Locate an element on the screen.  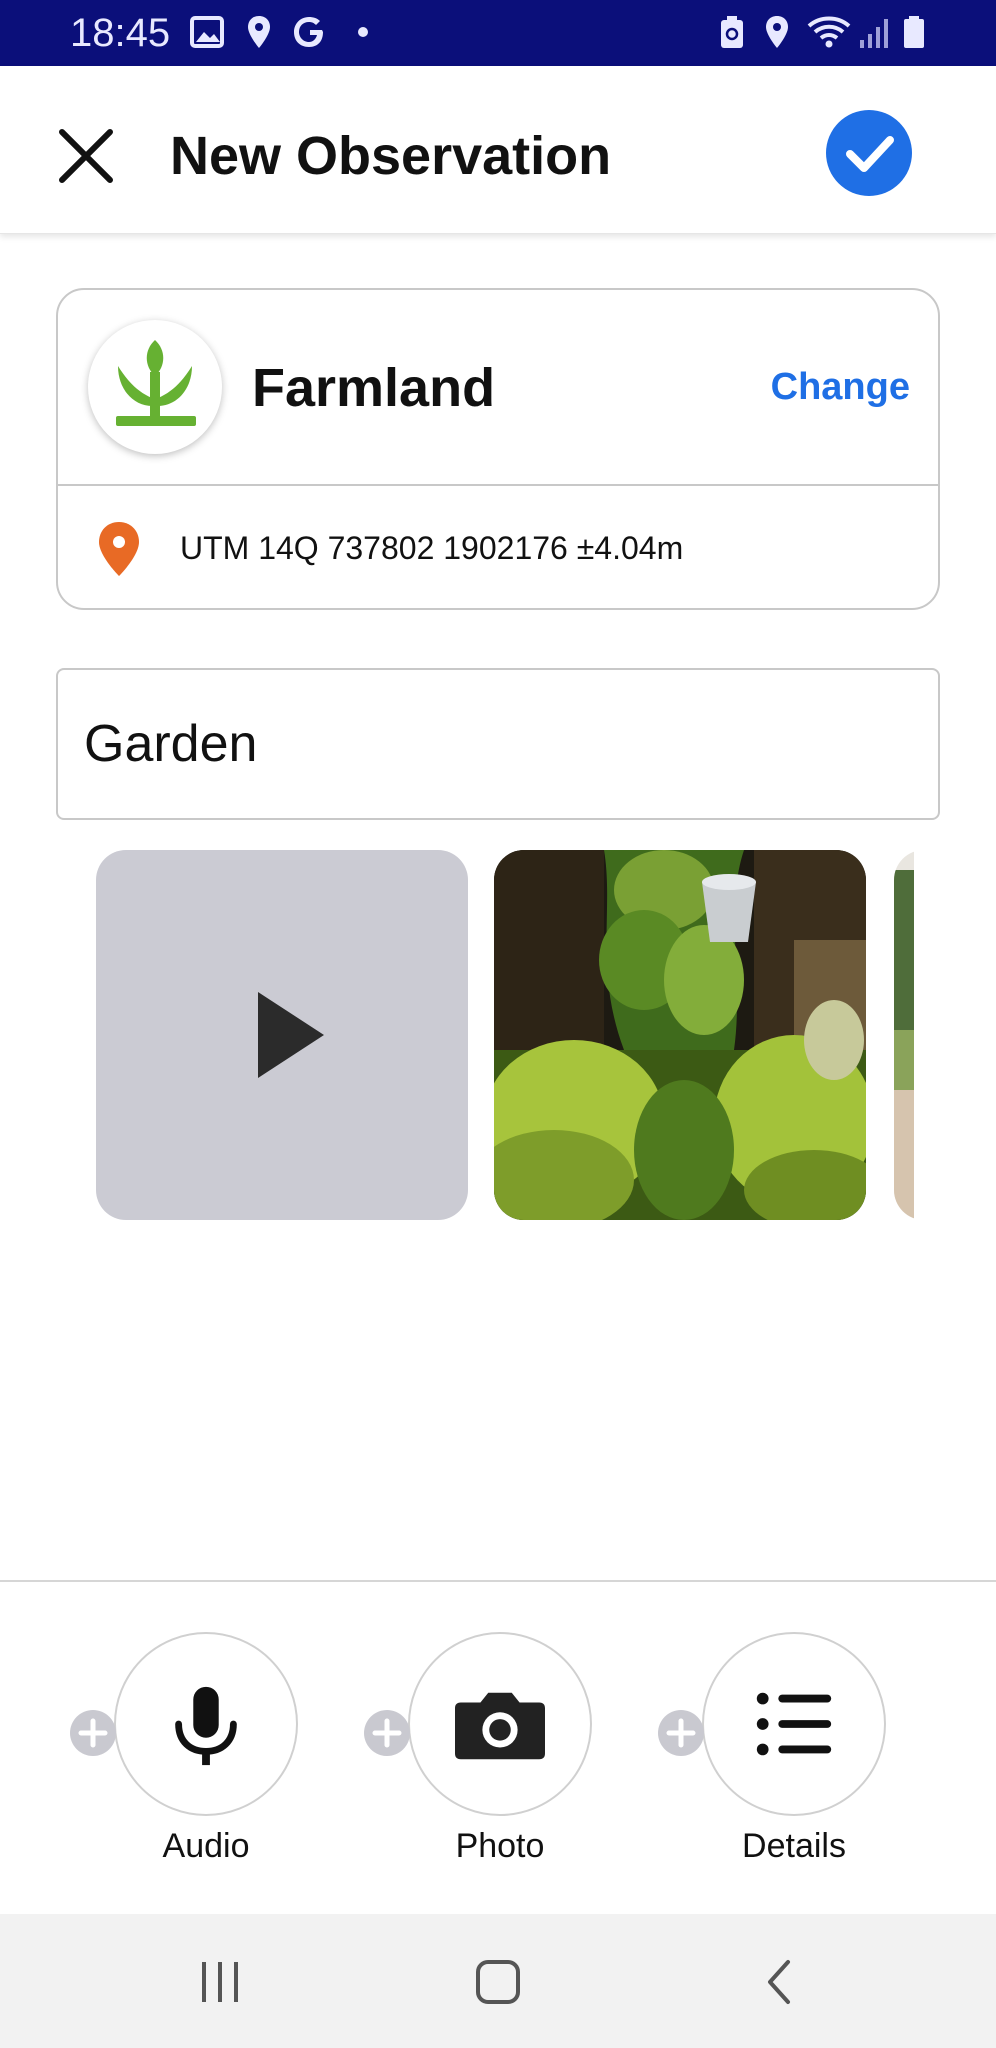
photo-button-circle is located at coordinates (500, 1724).